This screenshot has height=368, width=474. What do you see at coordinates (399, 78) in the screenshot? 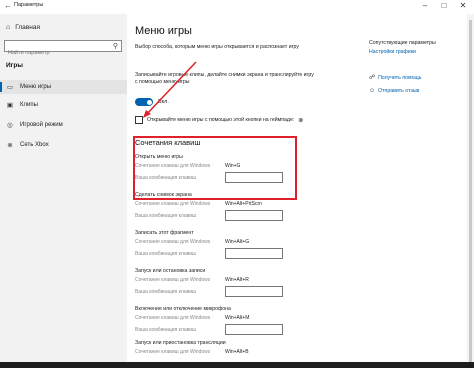
I see `help-link: Получить помощь` at bounding box center [399, 78].